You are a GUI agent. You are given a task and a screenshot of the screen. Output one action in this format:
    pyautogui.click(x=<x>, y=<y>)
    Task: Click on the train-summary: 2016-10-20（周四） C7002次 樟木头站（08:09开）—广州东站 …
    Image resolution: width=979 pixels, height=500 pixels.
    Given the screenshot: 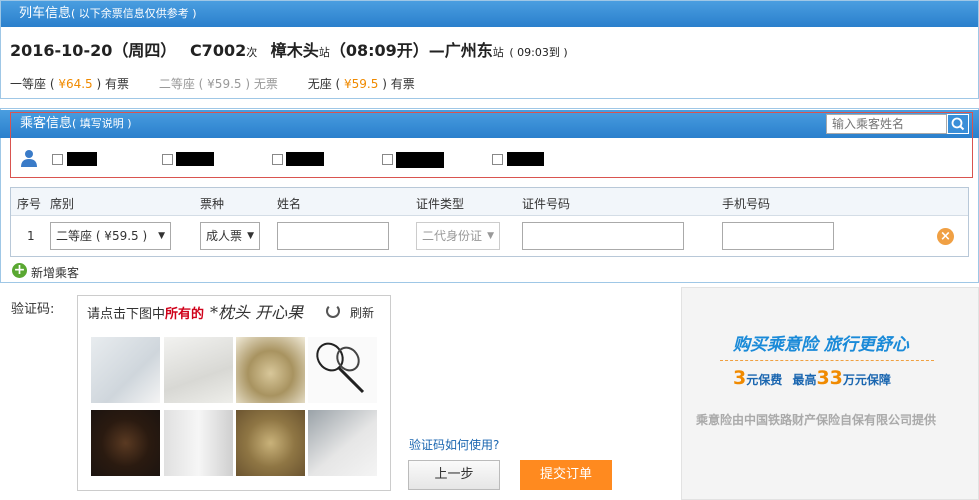 What is the action you would take?
    pyautogui.click(x=289, y=49)
    